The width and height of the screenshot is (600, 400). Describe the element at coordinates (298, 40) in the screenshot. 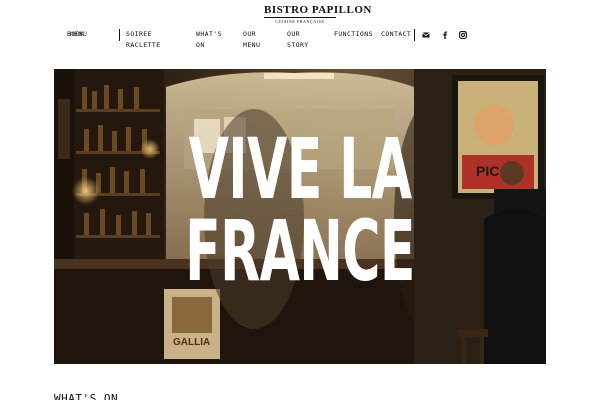

I see `nav-item-our-story: OUR STORY` at that location.